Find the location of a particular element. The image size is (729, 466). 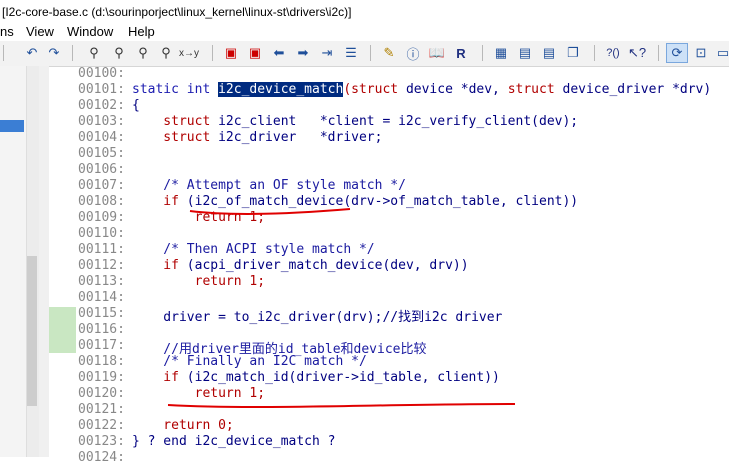

replace-icon: ⚲ is located at coordinates (166, 53).